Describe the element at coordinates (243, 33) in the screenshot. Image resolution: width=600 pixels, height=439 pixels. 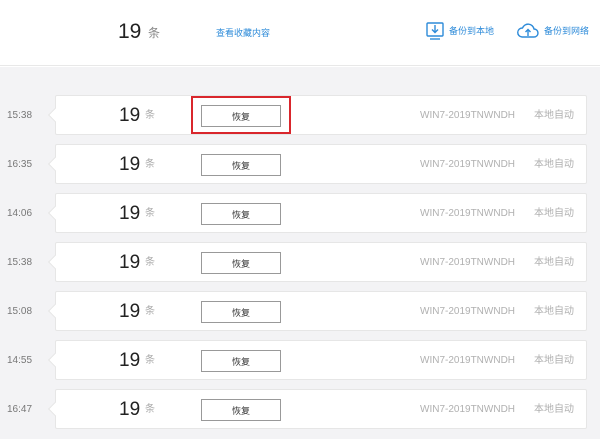
I see `view-favorites-link: 查看收藏内容` at that location.